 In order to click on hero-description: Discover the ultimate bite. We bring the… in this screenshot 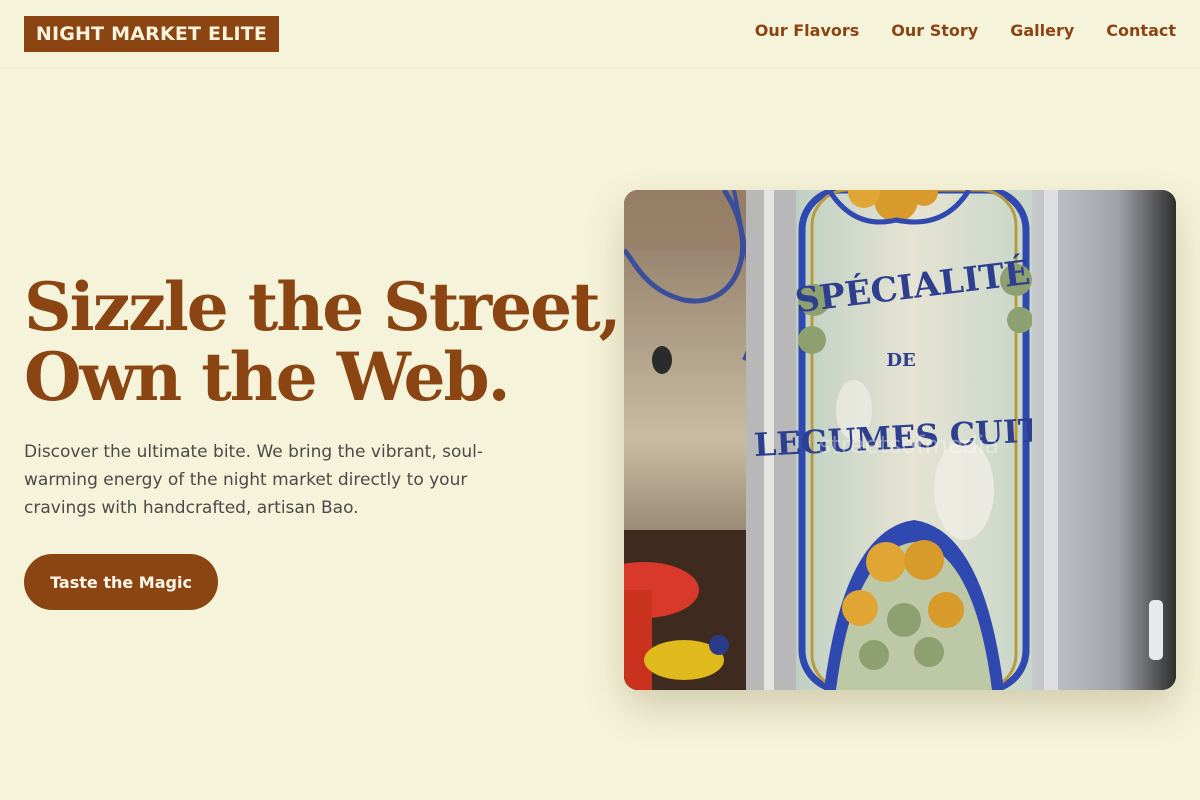, I will do `click(254, 480)`.